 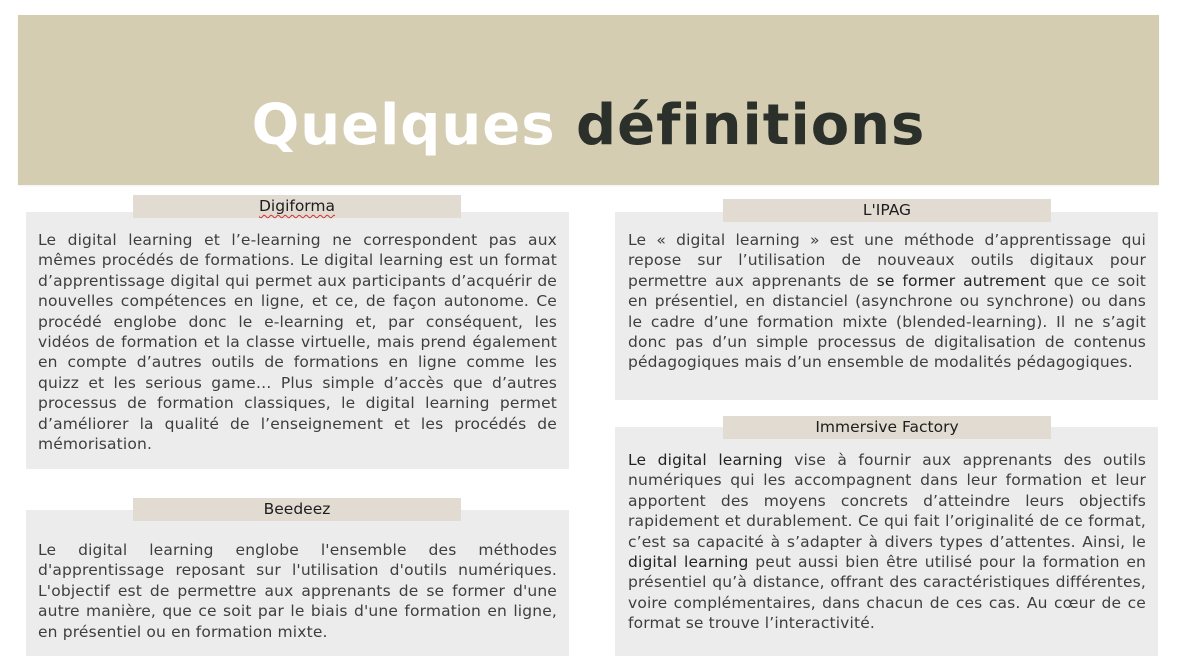 I want to click on title-word-light: Quelques, so click(x=403, y=125).